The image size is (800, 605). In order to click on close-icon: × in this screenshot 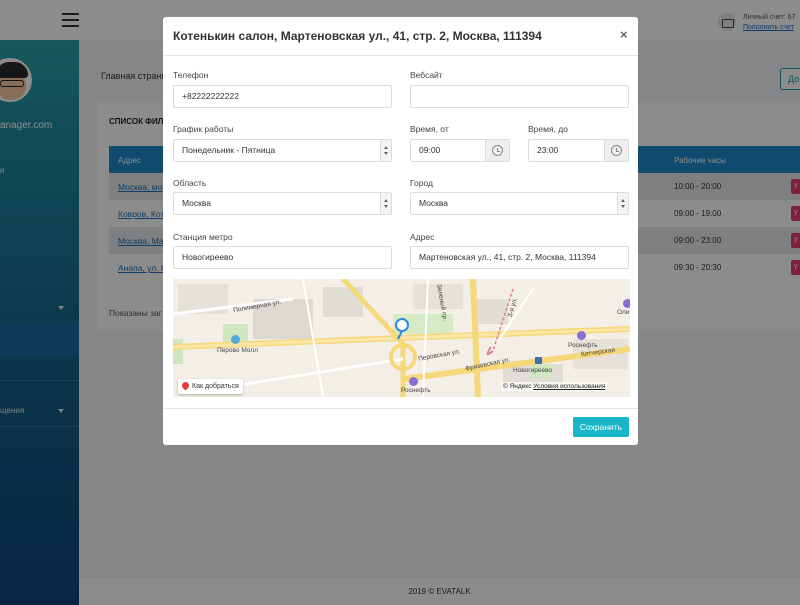, I will do `click(624, 34)`.